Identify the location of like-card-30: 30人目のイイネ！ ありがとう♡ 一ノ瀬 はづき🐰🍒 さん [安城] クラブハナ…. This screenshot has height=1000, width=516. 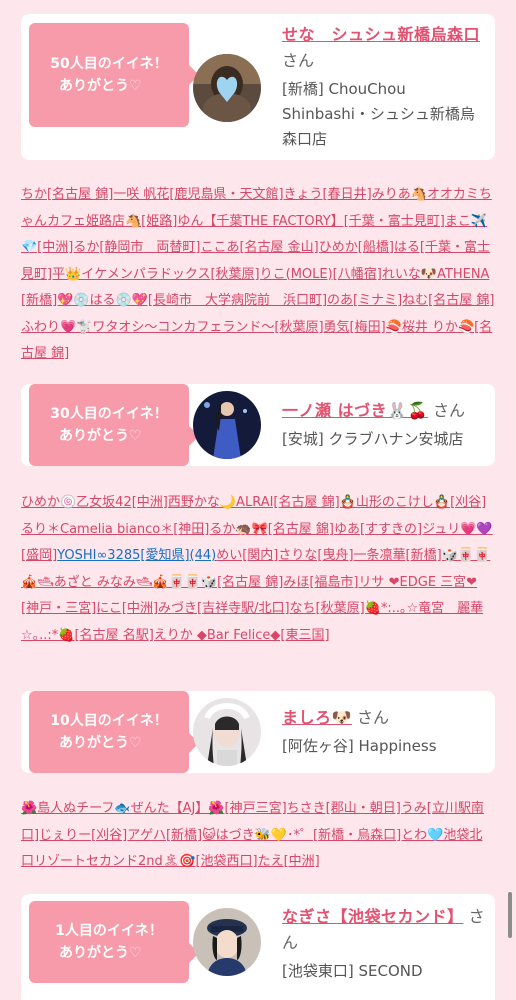
(258, 425).